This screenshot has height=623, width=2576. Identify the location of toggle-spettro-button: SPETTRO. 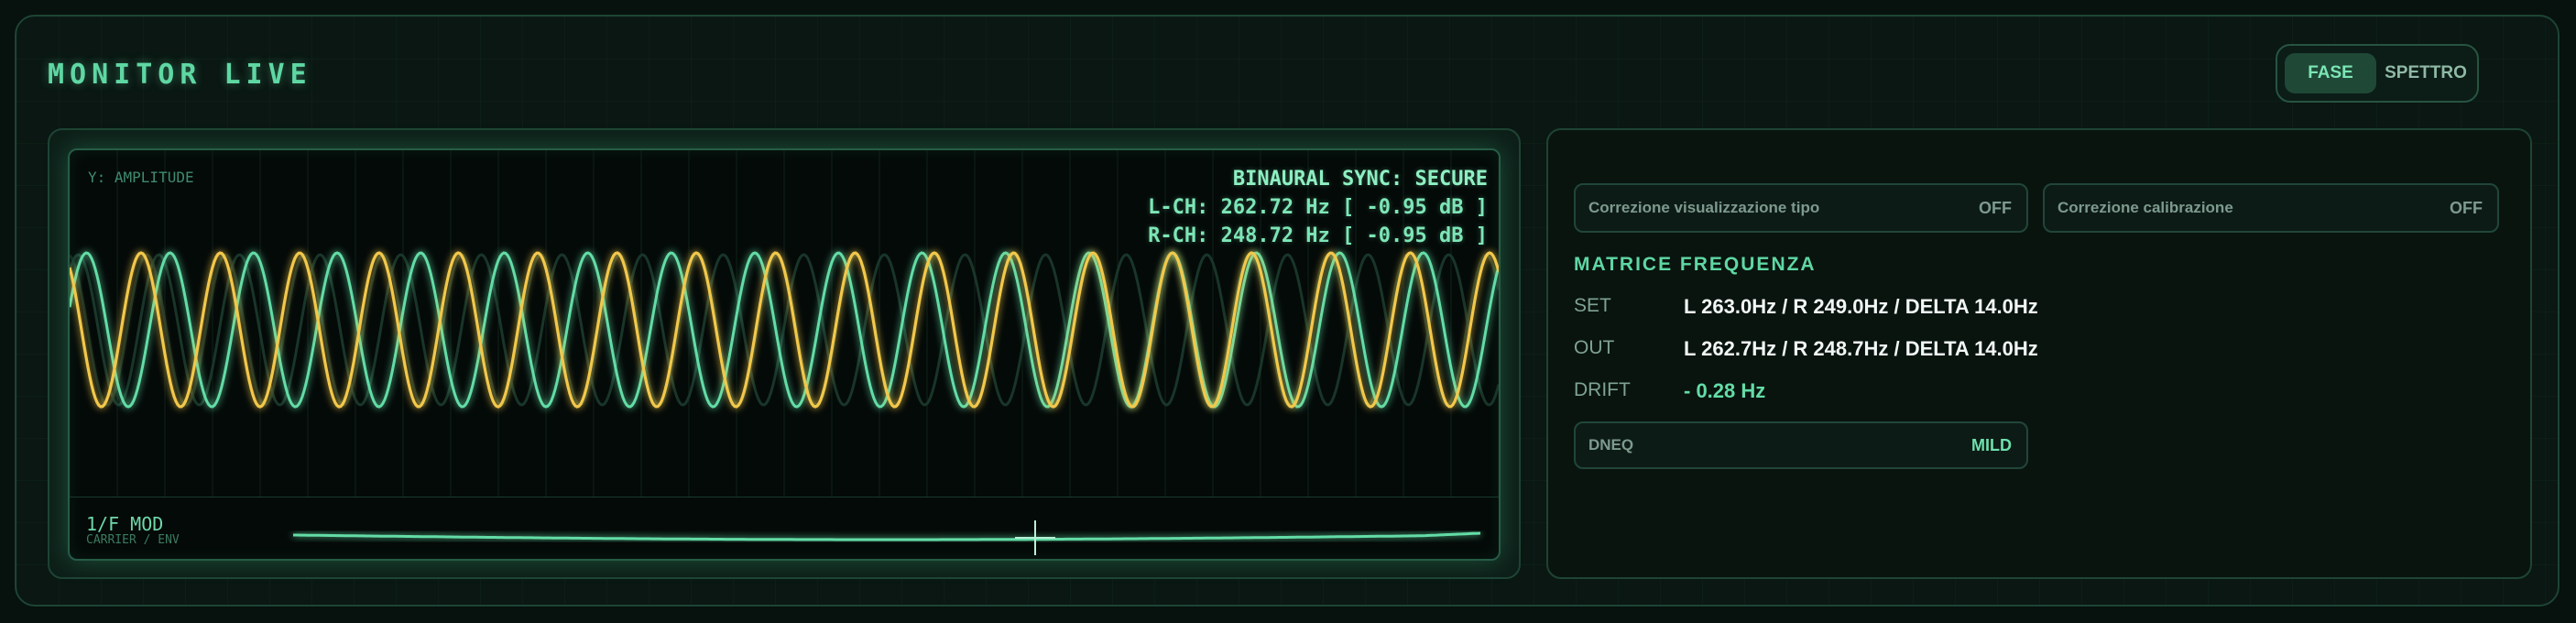
(2426, 73).